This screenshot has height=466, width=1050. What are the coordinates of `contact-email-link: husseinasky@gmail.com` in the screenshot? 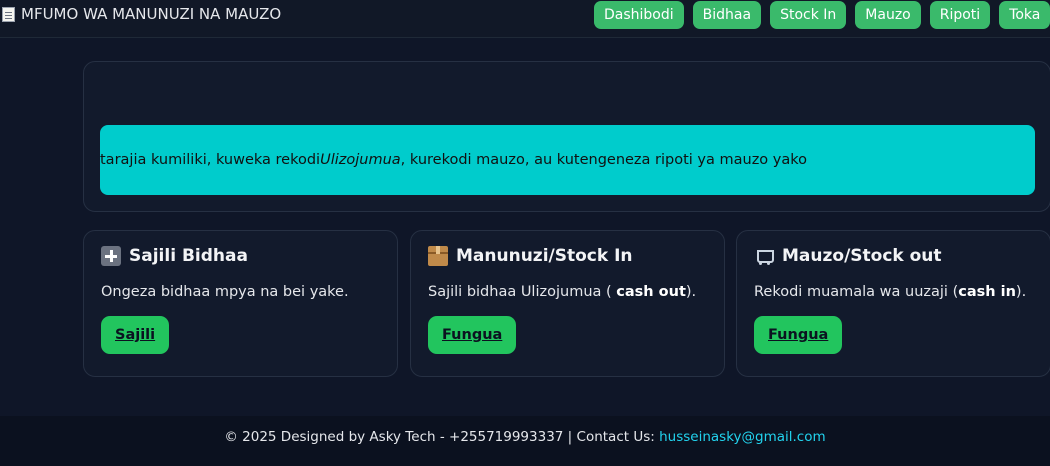 It's located at (742, 437).